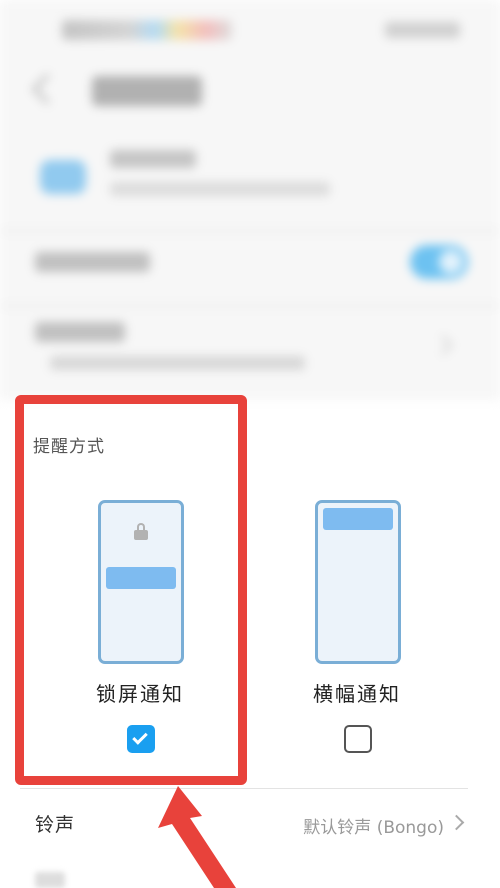  What do you see at coordinates (358, 582) in the screenshot?
I see `phone-illustration` at bounding box center [358, 582].